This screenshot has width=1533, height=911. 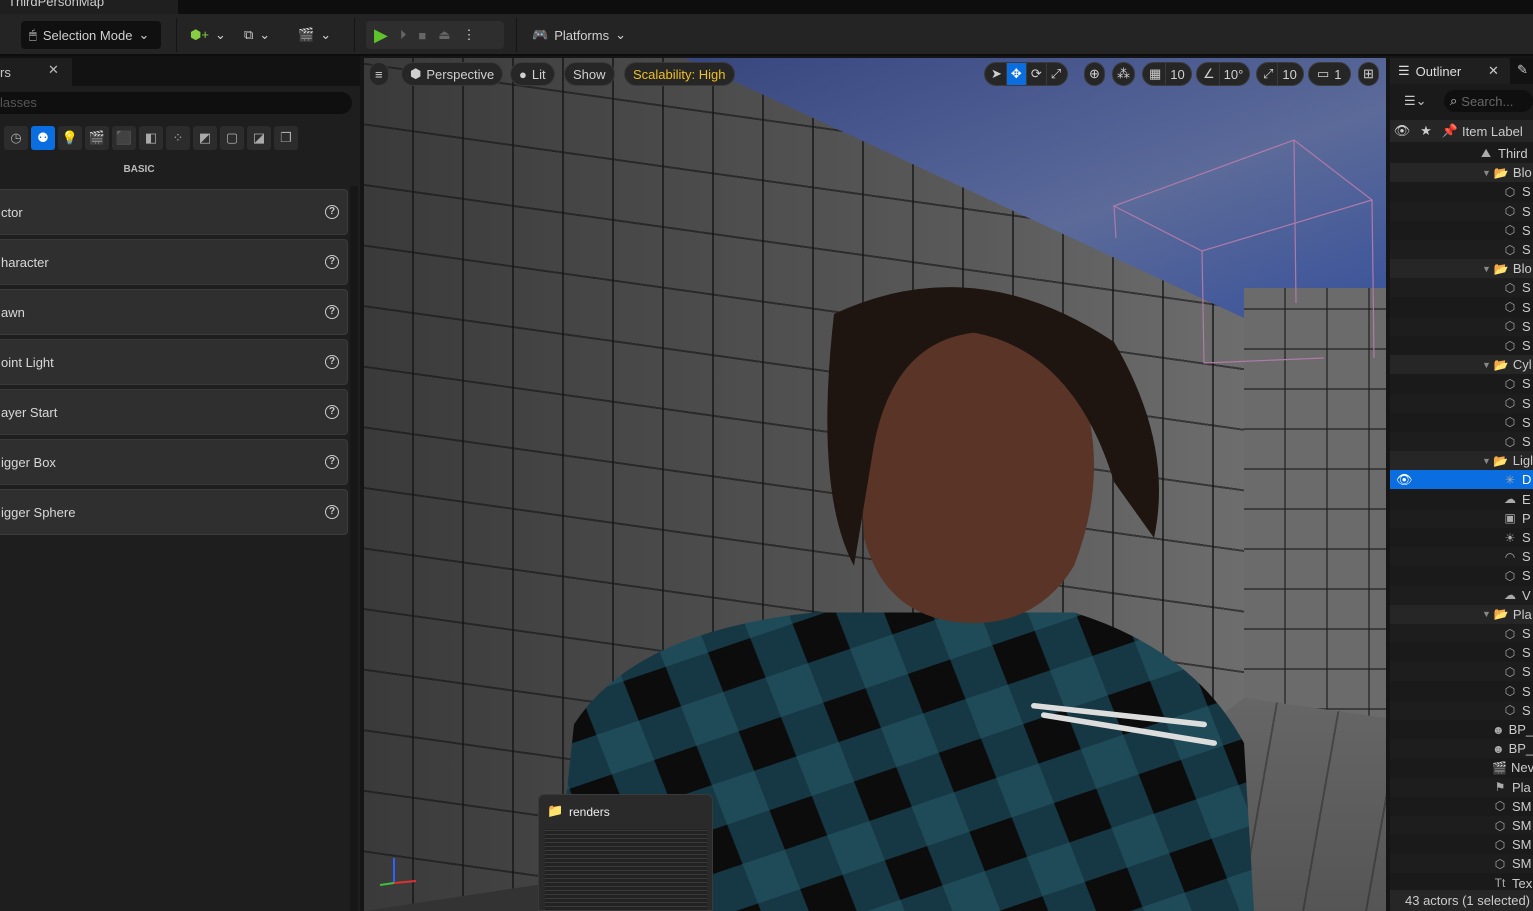 I want to click on outliner-folder: ▼ 📂 Cyl, so click(x=1461, y=365).